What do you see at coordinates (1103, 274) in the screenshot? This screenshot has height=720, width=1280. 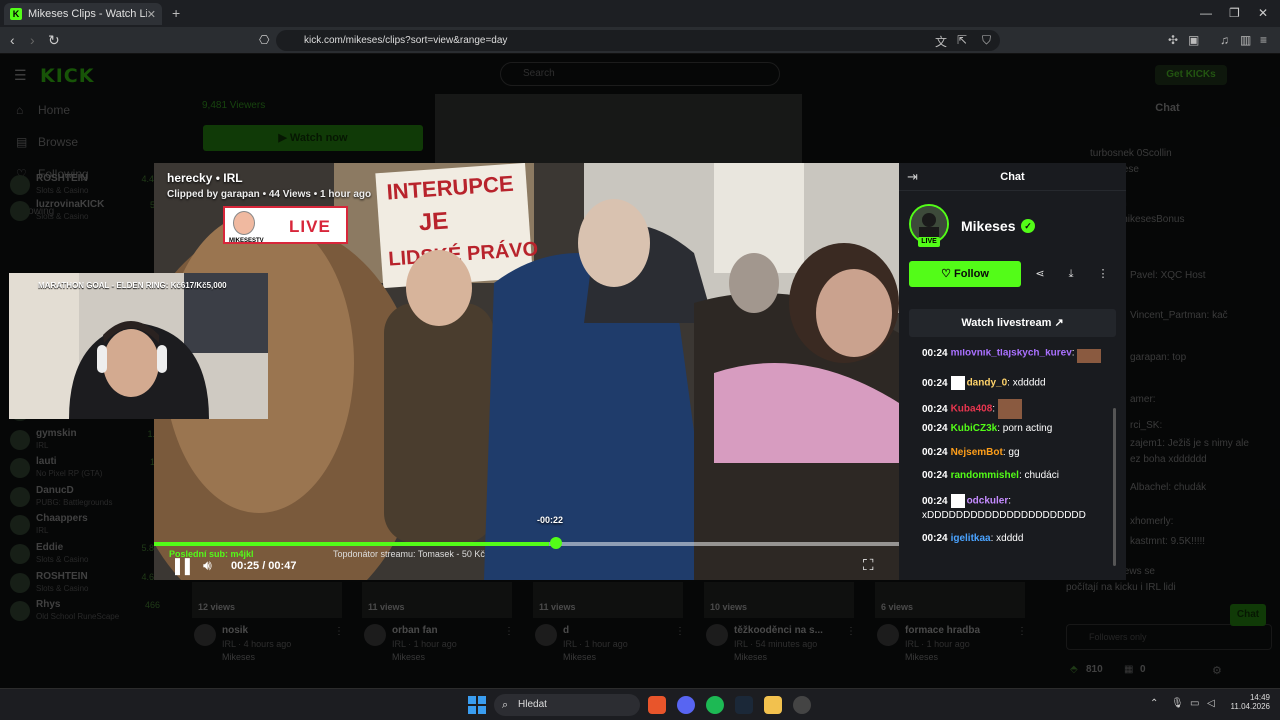 I see `more-options-icon: ⋮` at bounding box center [1103, 274].